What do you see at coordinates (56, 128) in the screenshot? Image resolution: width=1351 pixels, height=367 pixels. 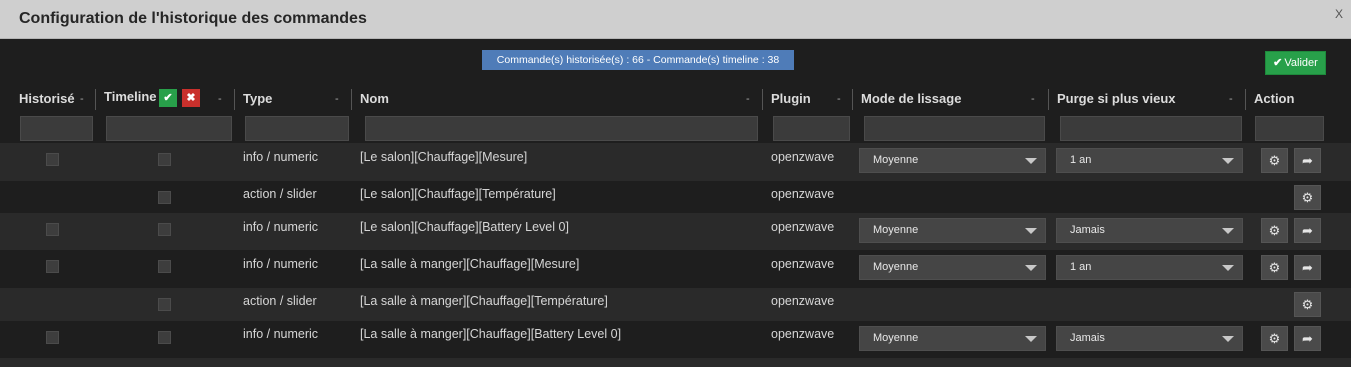 I see `filter-input-historise` at bounding box center [56, 128].